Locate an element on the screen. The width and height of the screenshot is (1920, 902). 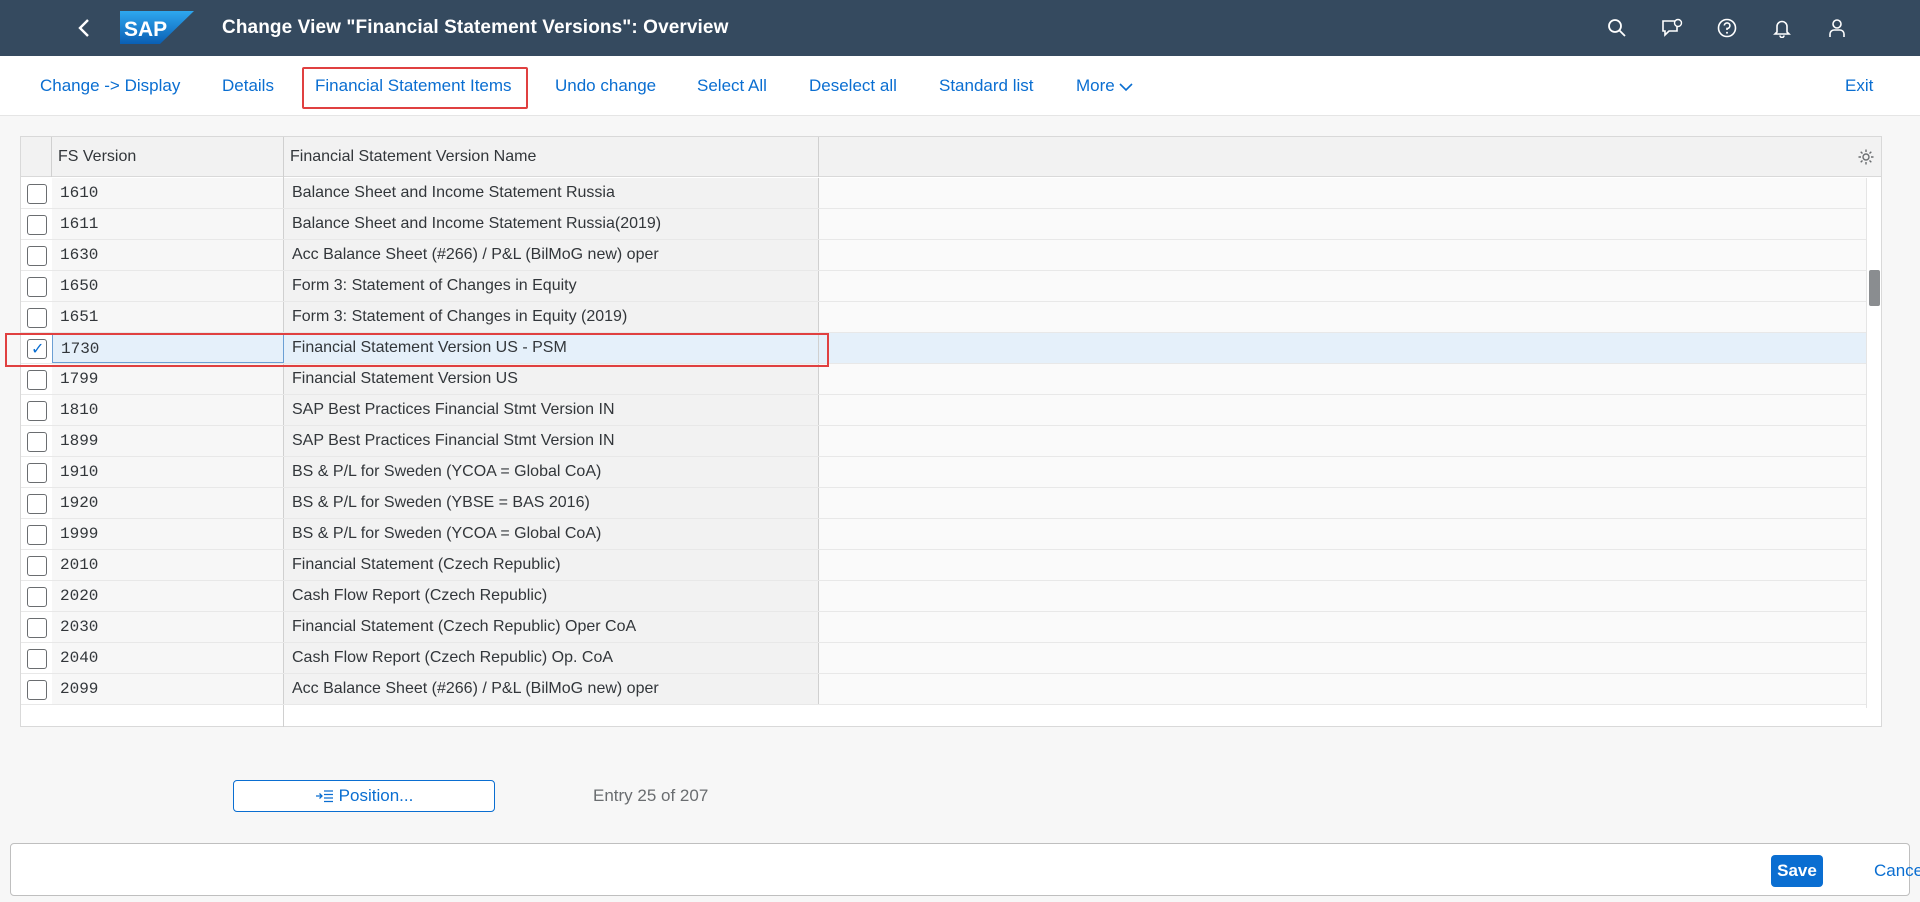
selected-row-highlight is located at coordinates (417, 350).